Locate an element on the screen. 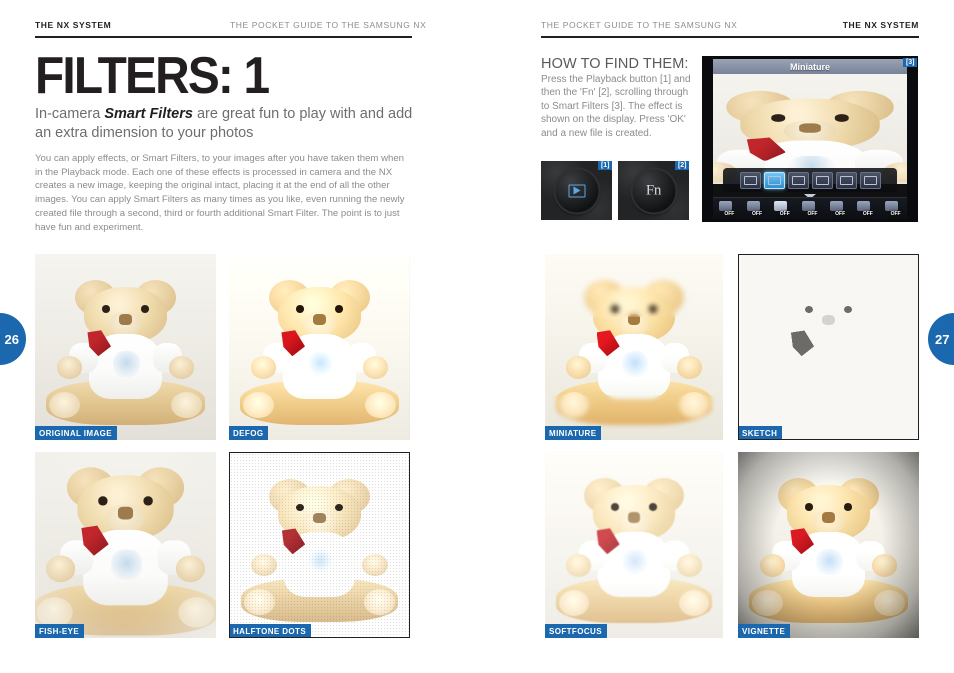 The width and height of the screenshot is (954, 673). fn-button-icon: Fn is located at coordinates (653, 190).